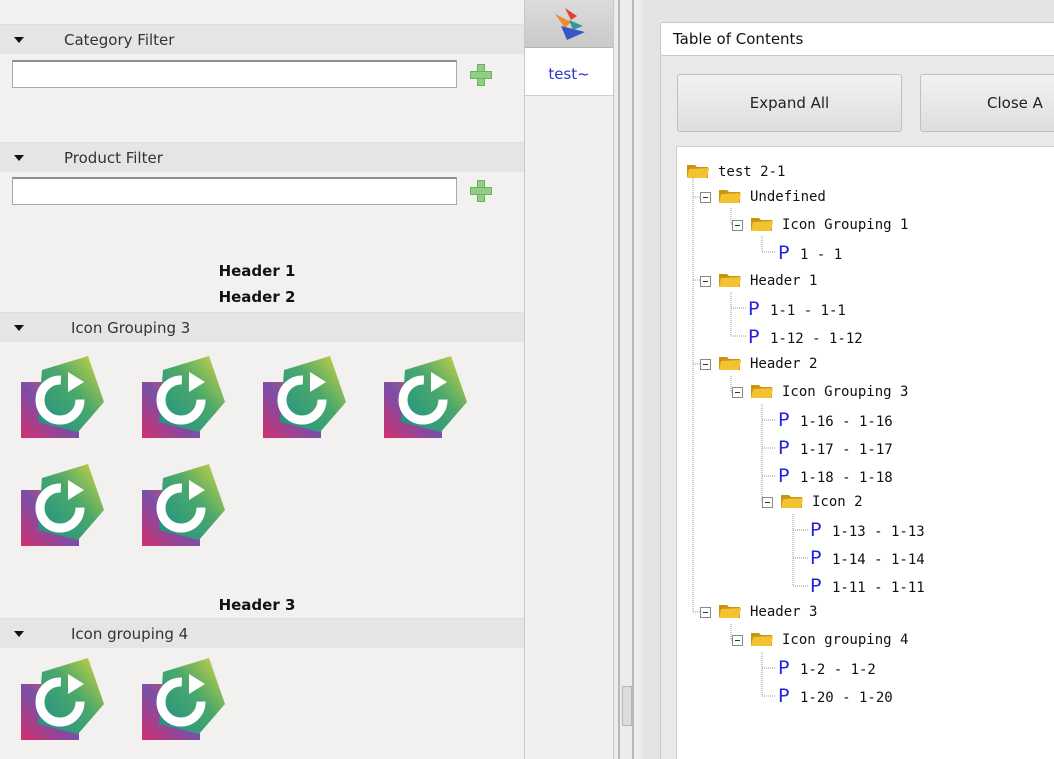 The image size is (1054, 759). Describe the element at coordinates (569, 72) in the screenshot. I see `tab-test: test~` at that location.